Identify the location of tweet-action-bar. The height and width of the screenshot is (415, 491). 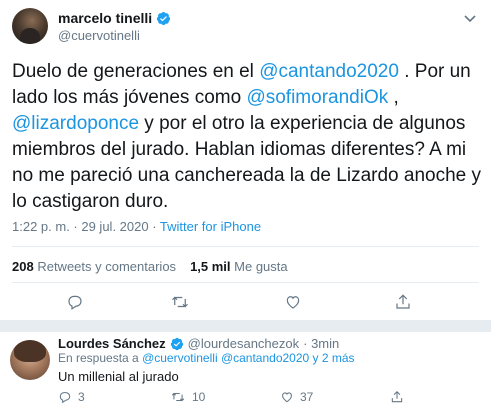
(245, 302).